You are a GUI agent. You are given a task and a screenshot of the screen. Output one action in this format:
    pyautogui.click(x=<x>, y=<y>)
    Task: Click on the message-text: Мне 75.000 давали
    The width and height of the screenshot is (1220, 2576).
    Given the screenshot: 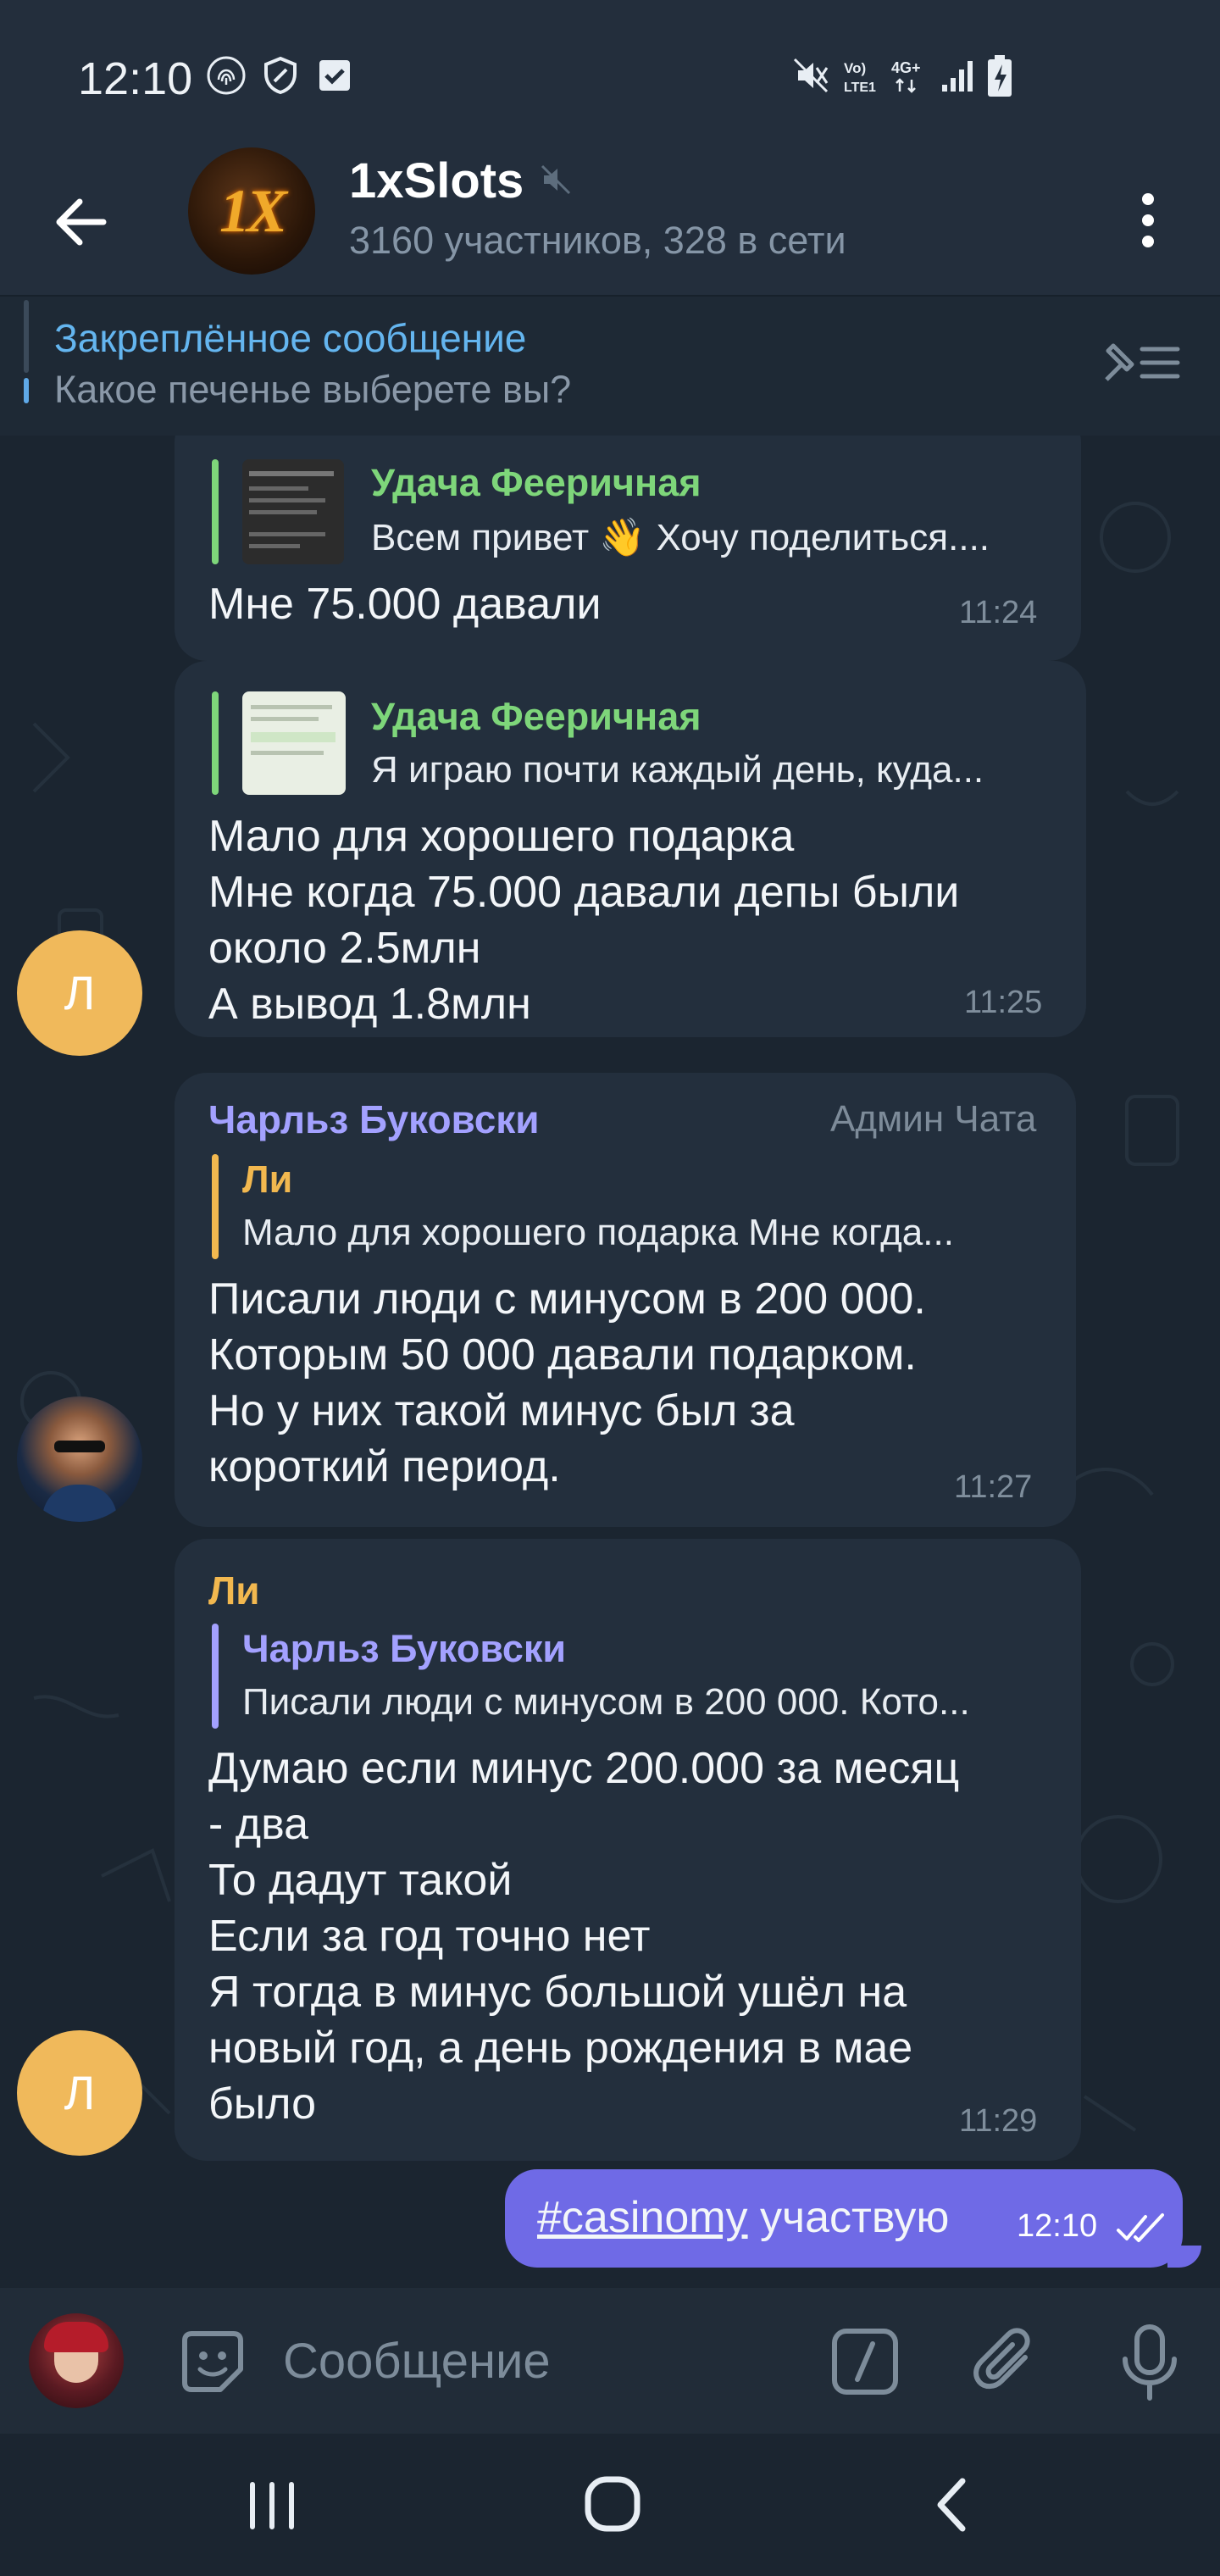 What is the action you would take?
    pyautogui.click(x=405, y=604)
    